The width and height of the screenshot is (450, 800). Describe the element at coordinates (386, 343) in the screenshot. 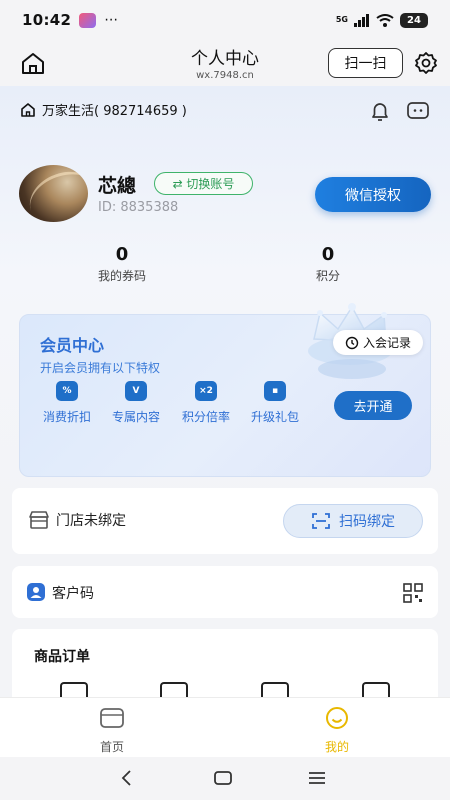

I see `join-records-label: 入会记录` at that location.